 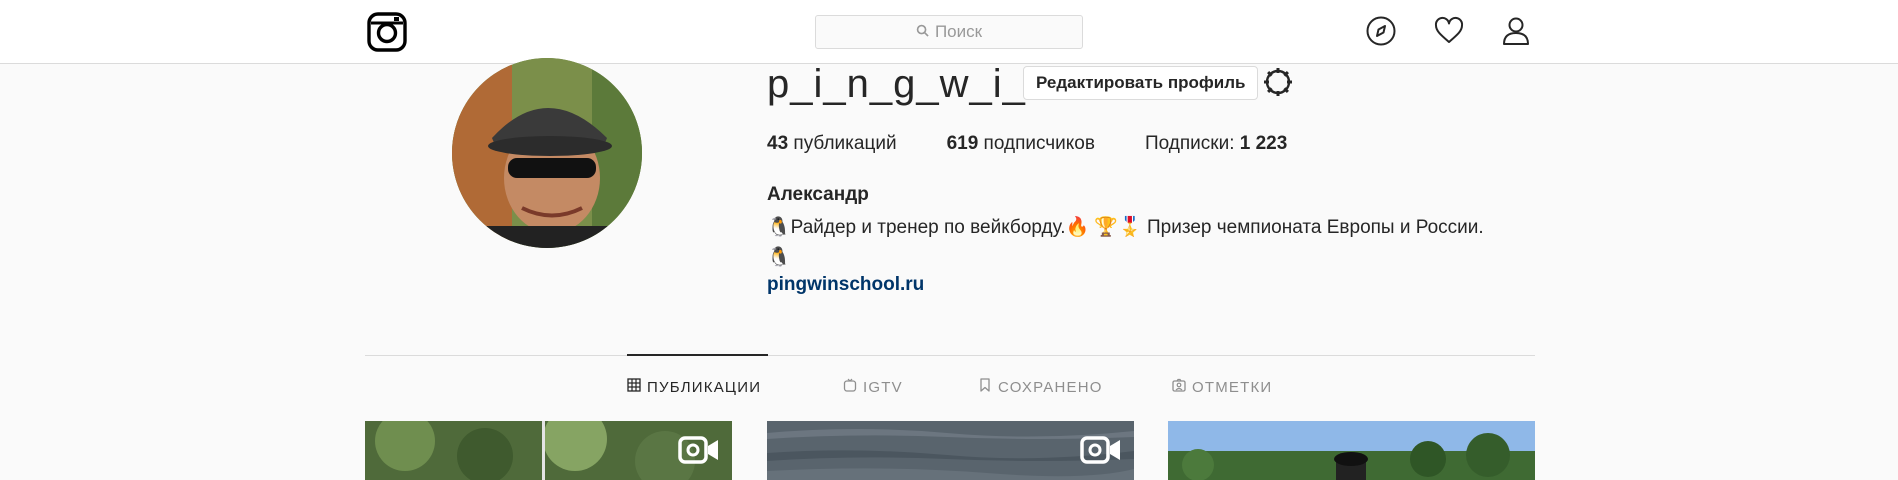 What do you see at coordinates (908, 84) in the screenshot?
I see `profile-username: p_i_n_g_w_i_n` at bounding box center [908, 84].